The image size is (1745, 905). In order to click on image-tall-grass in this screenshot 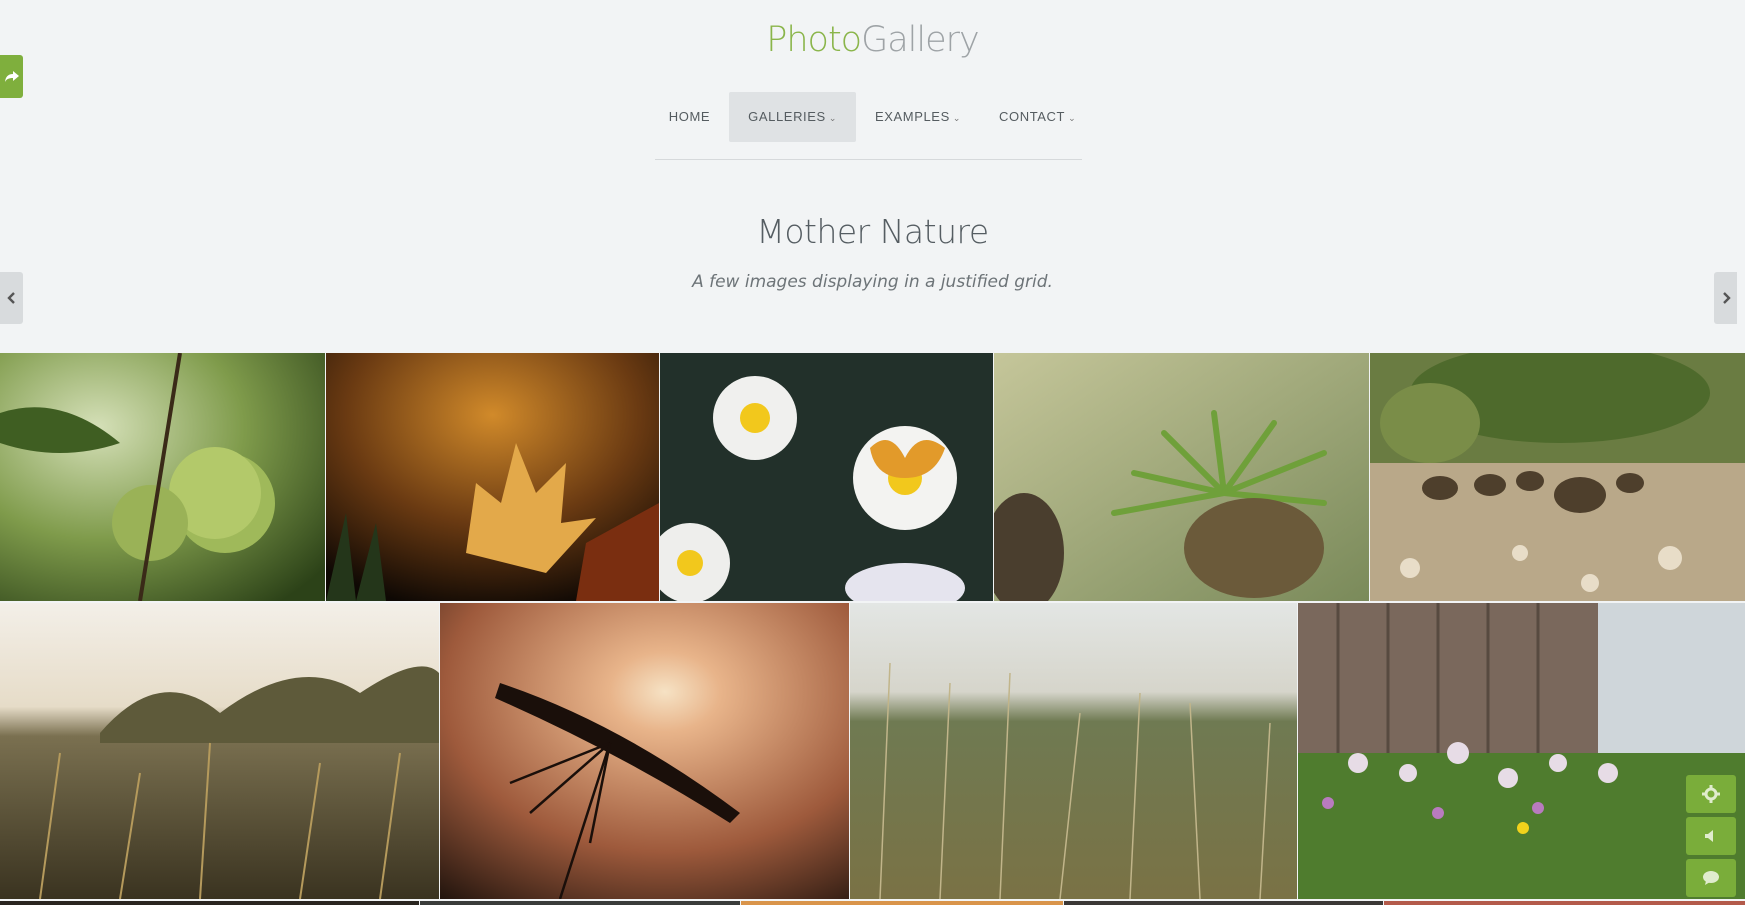, I will do `click(1073, 751)`.